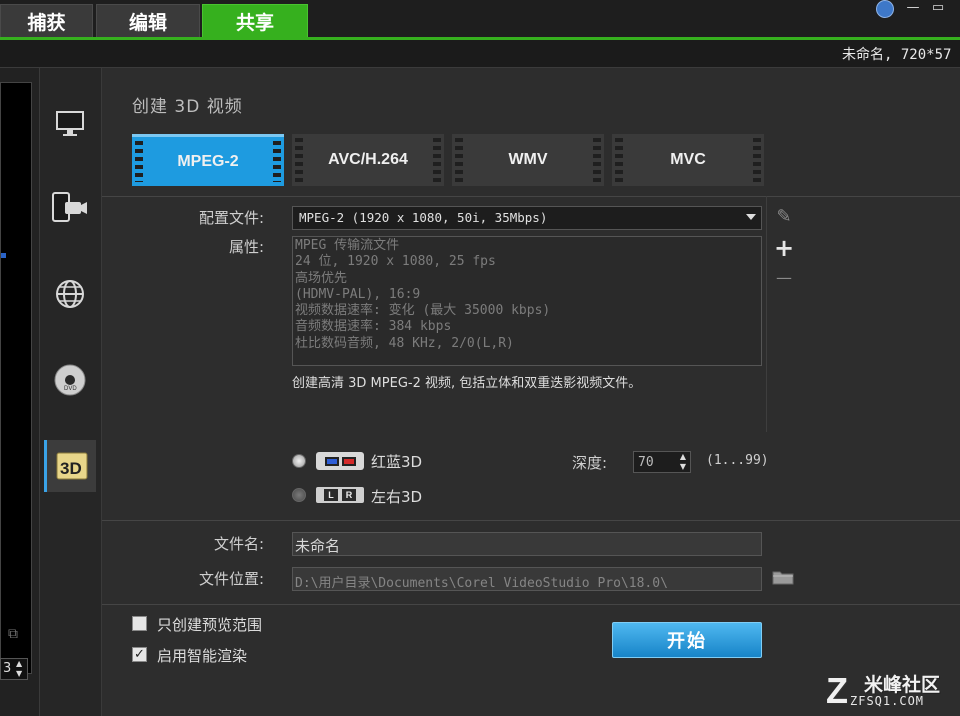 This screenshot has height=716, width=960. Describe the element at coordinates (938, 8) in the screenshot. I see `maximize-button: ▭` at that location.